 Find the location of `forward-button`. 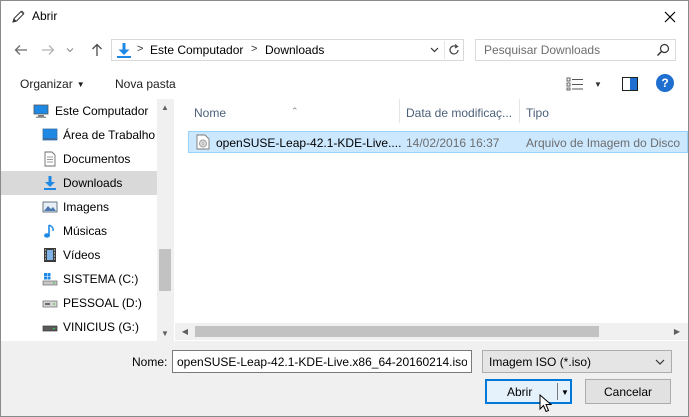

forward-button is located at coordinates (48, 50).